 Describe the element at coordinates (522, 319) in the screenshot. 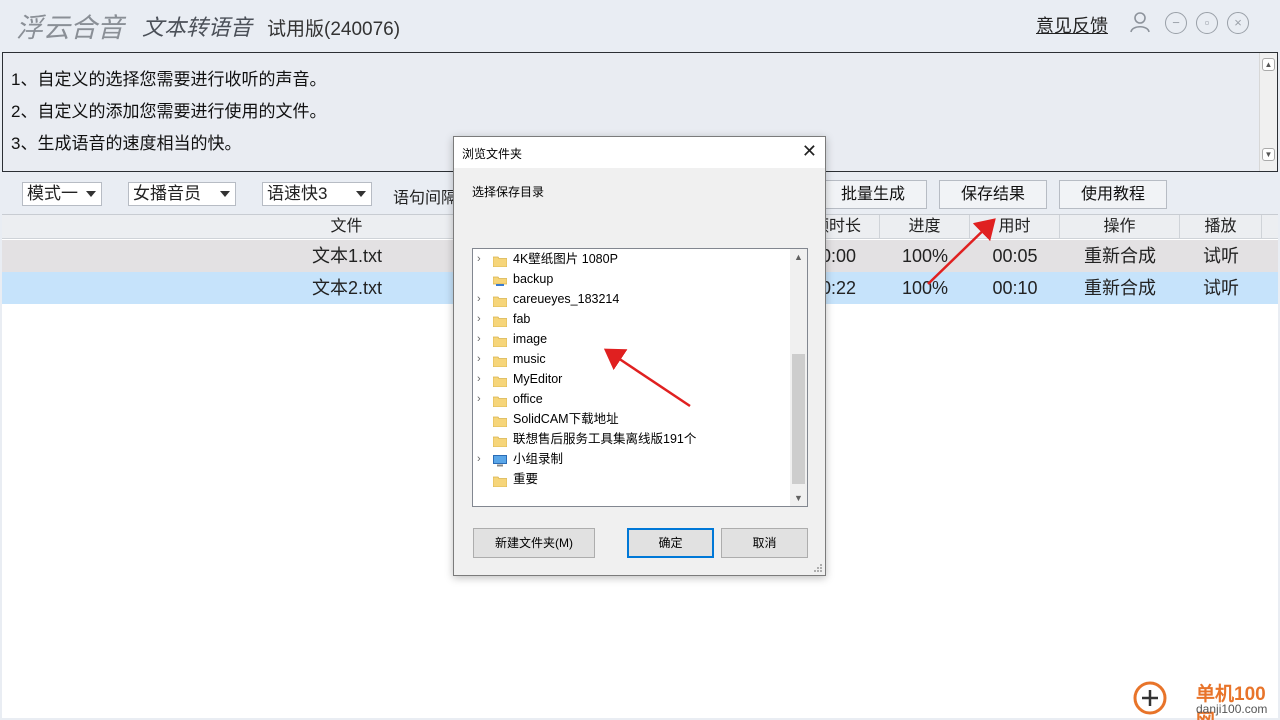

I see `folder-name: fab` at that location.